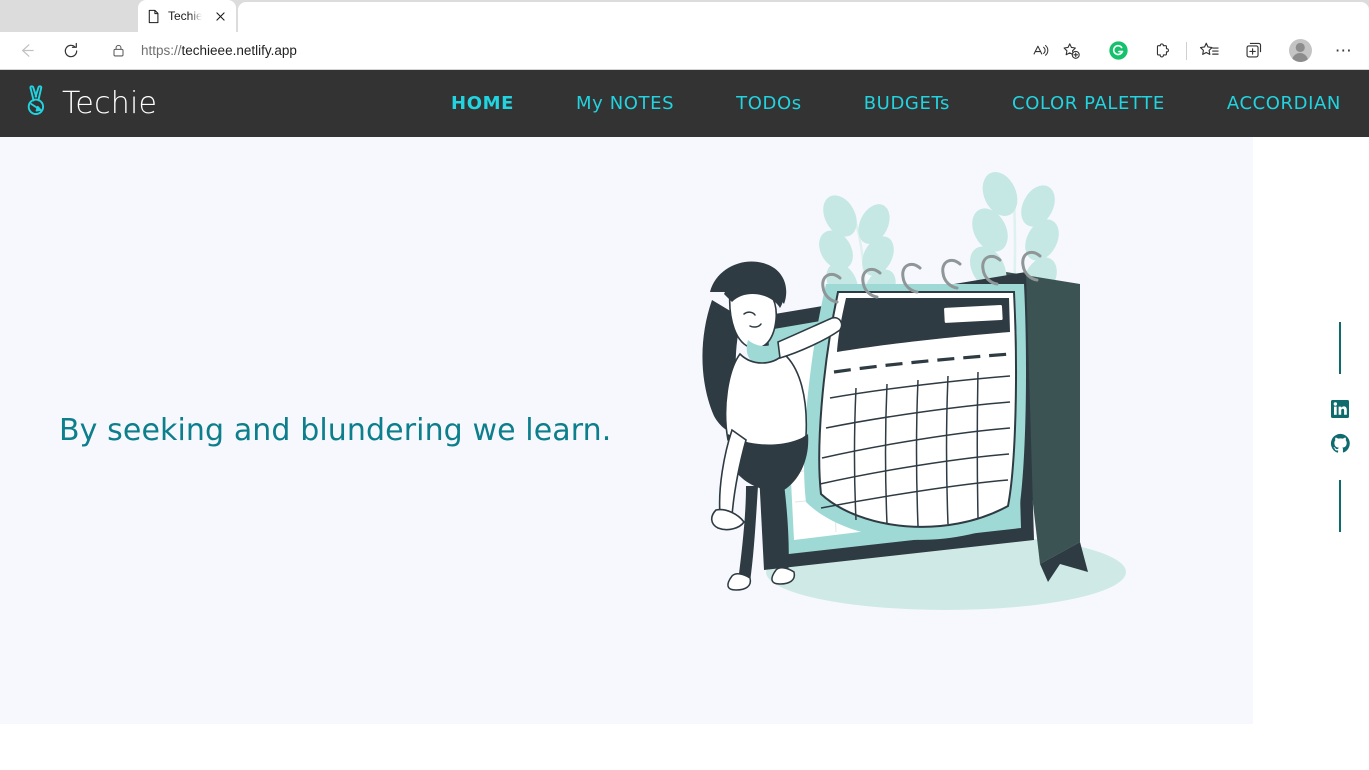  I want to click on brand-name: Techie, so click(110, 103).